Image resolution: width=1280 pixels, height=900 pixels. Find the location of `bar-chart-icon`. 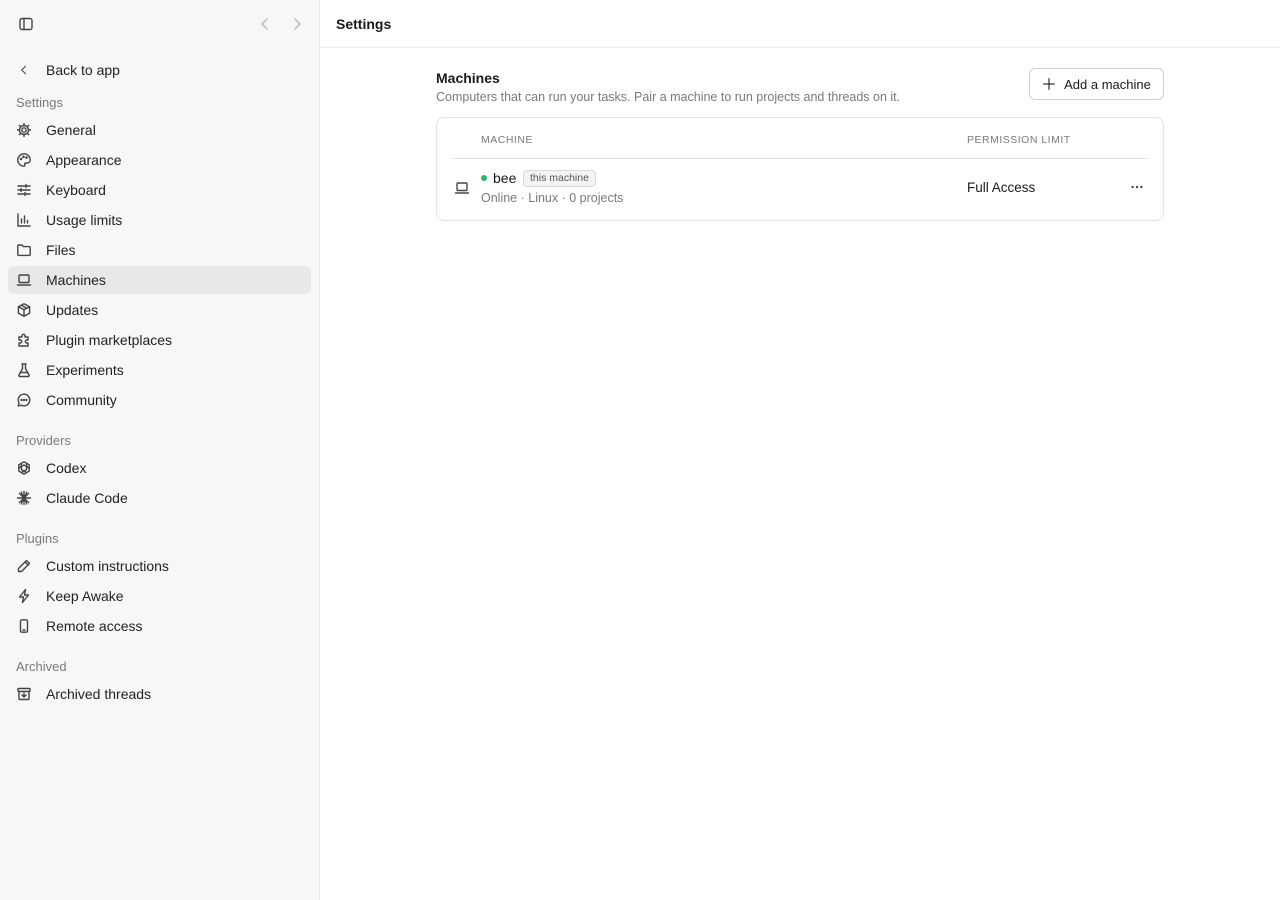

bar-chart-icon is located at coordinates (24, 220).